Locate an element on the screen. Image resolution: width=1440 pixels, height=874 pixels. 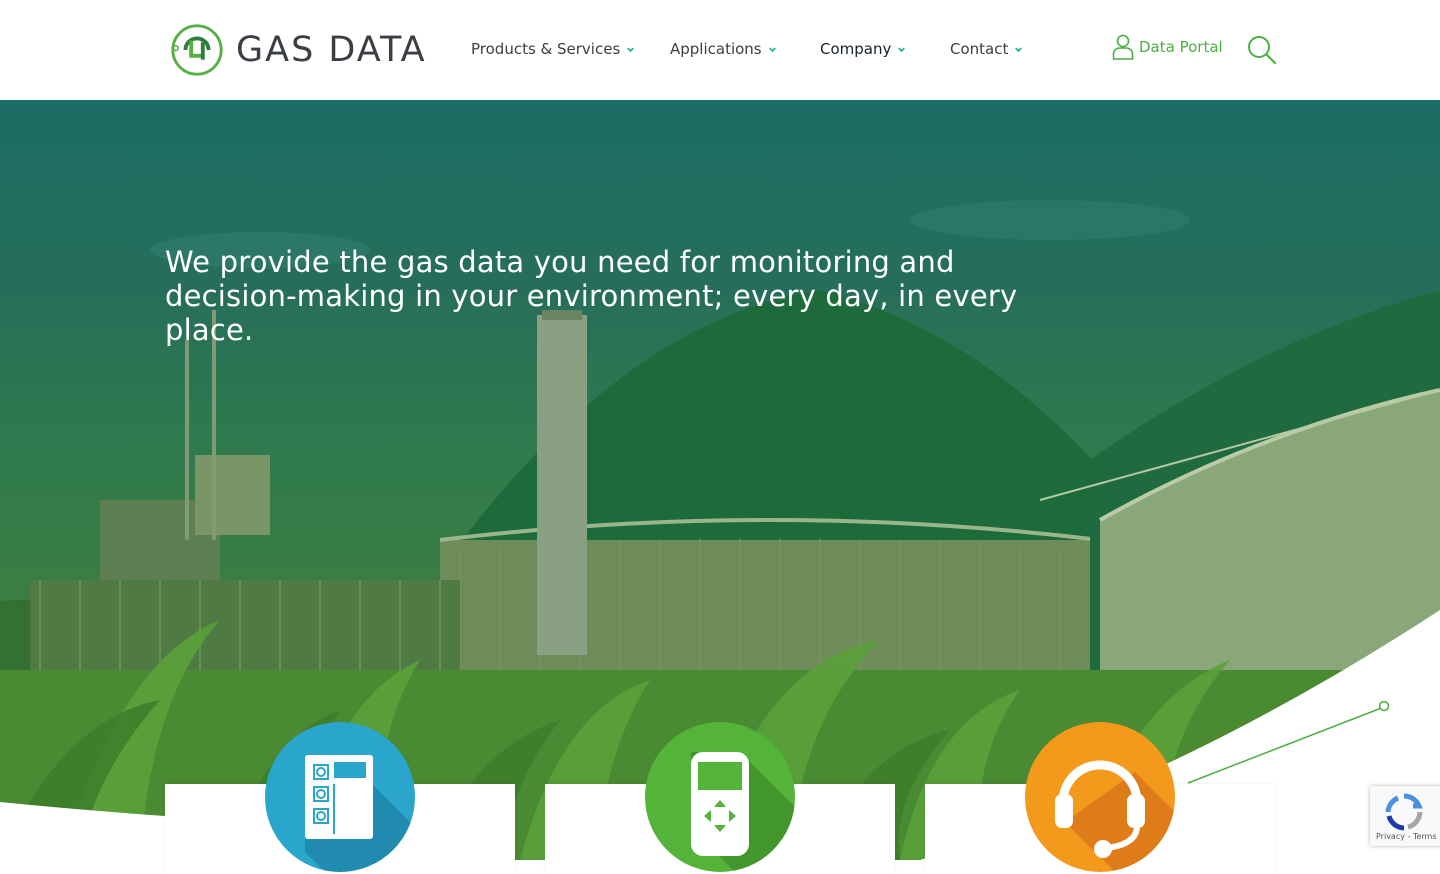
search-icon is located at coordinates (1262, 50).